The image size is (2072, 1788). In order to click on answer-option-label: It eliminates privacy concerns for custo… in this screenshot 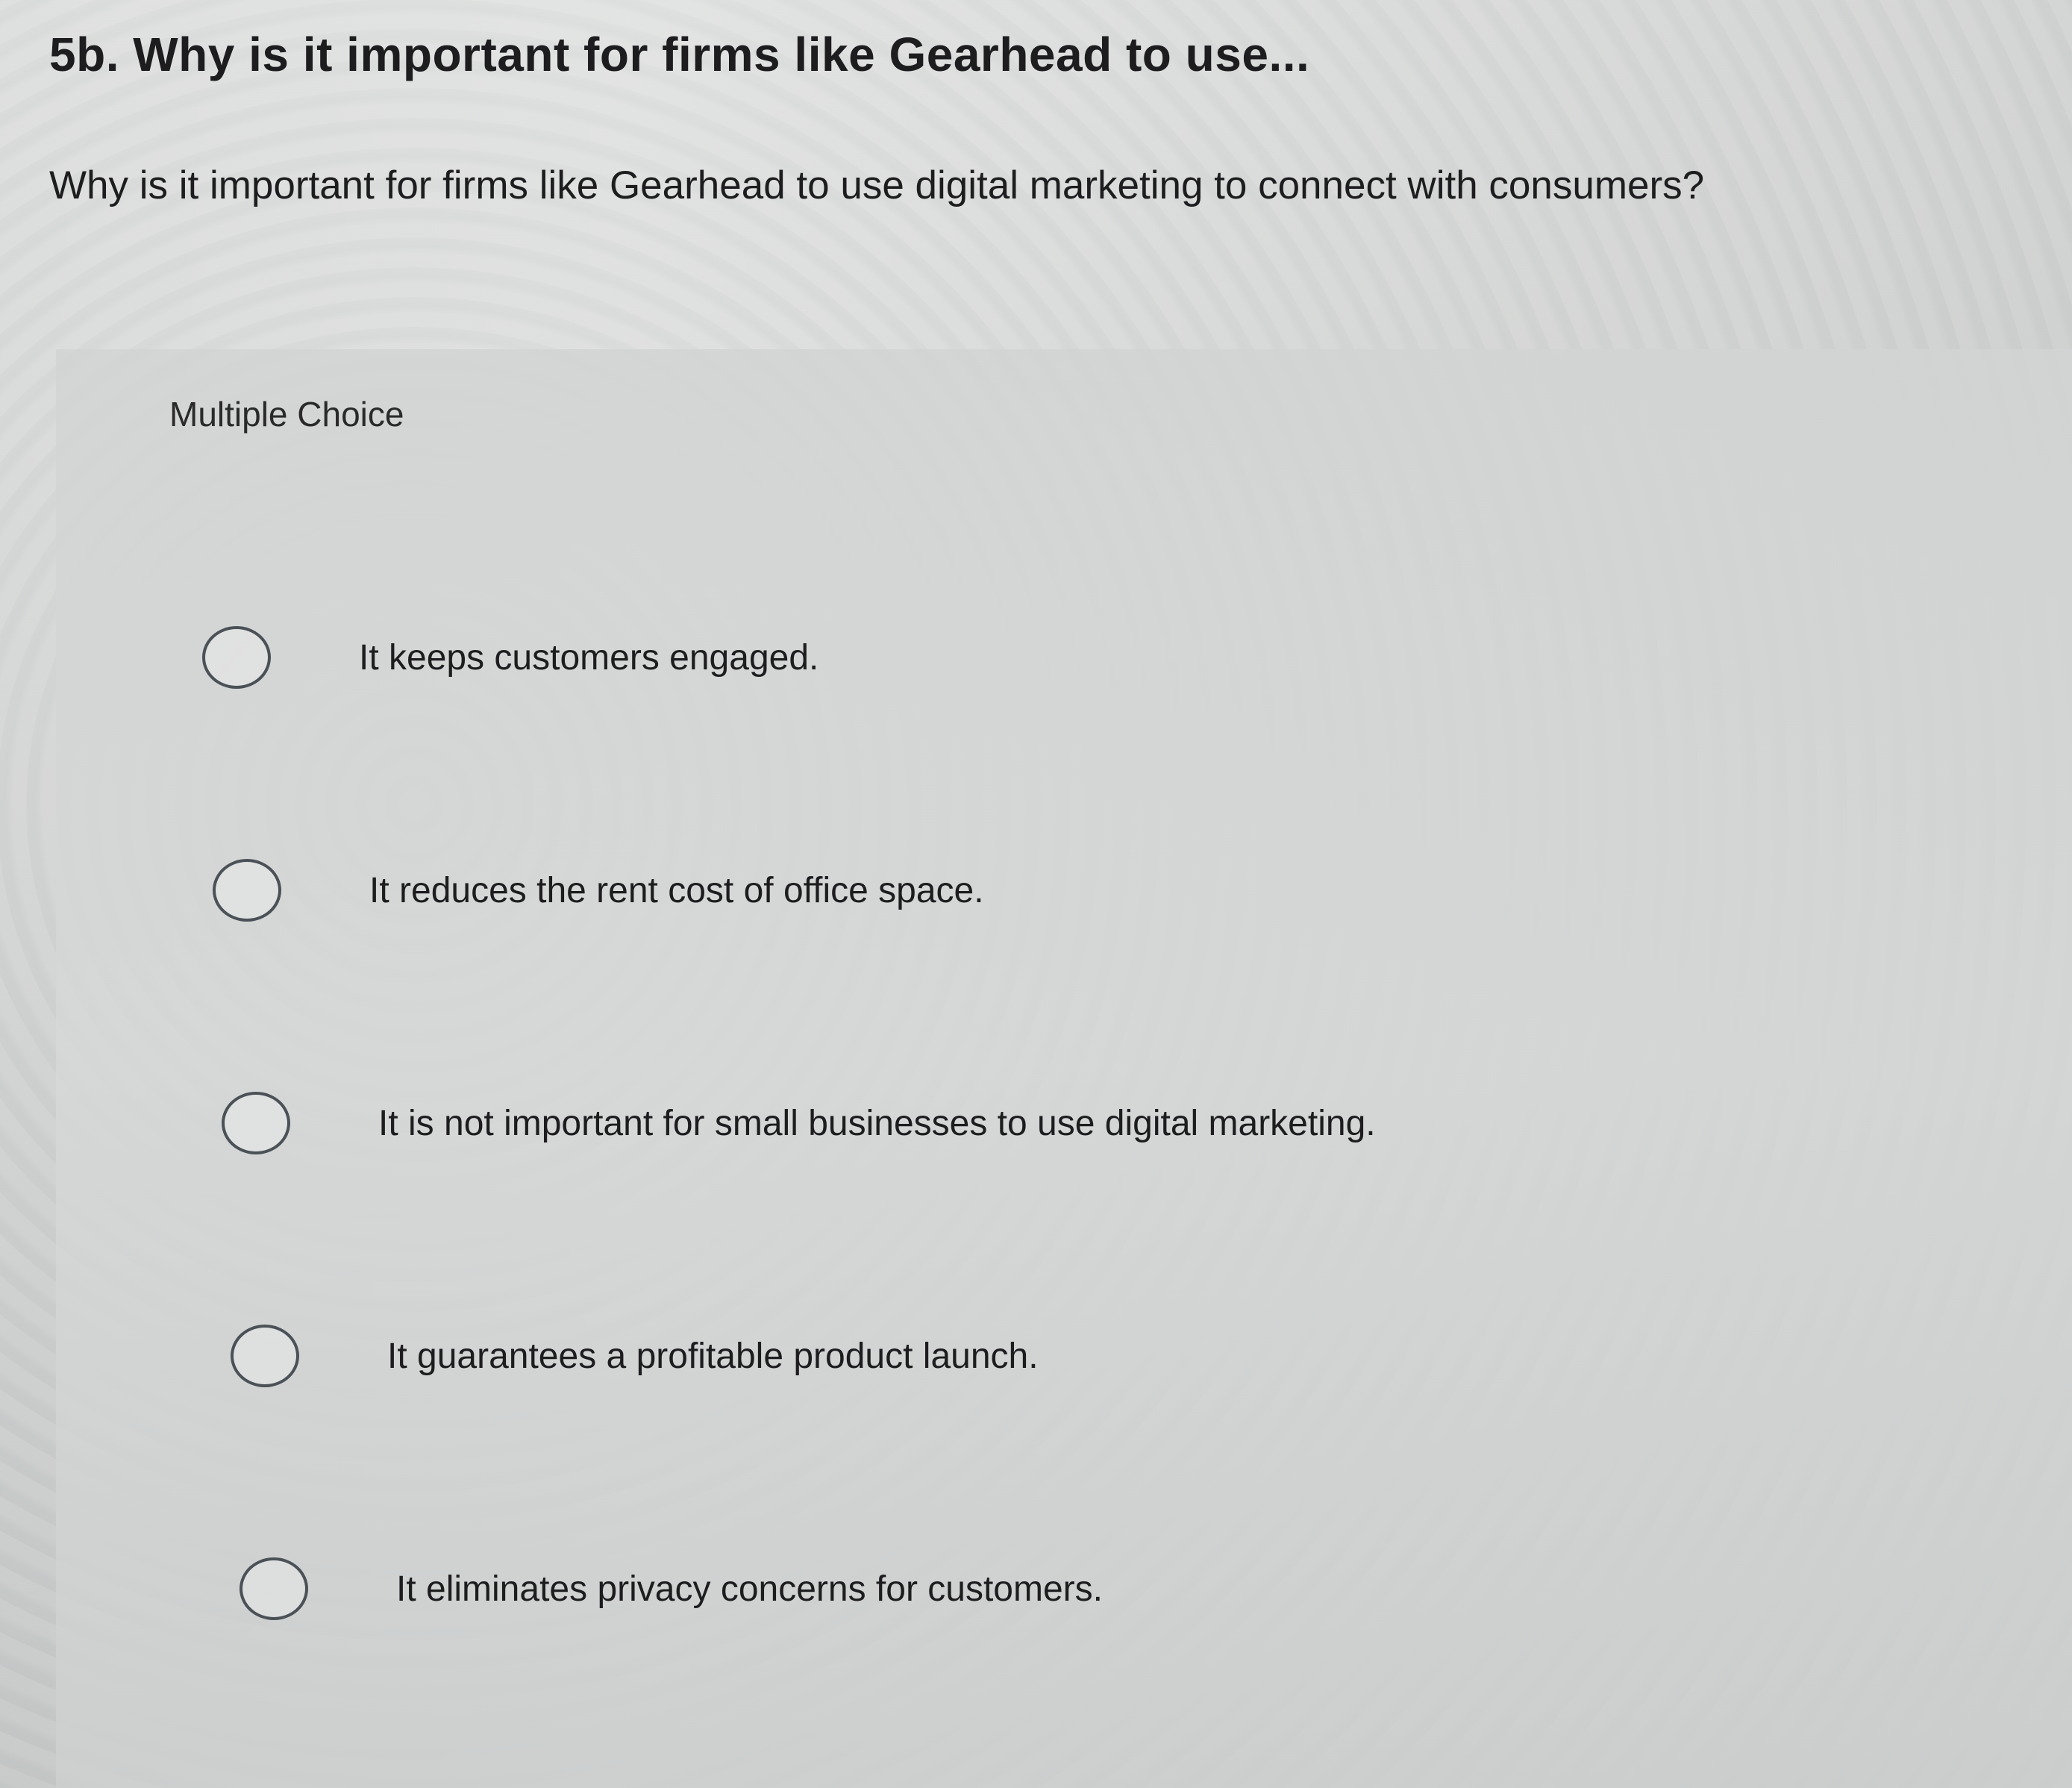, I will do `click(749, 1589)`.